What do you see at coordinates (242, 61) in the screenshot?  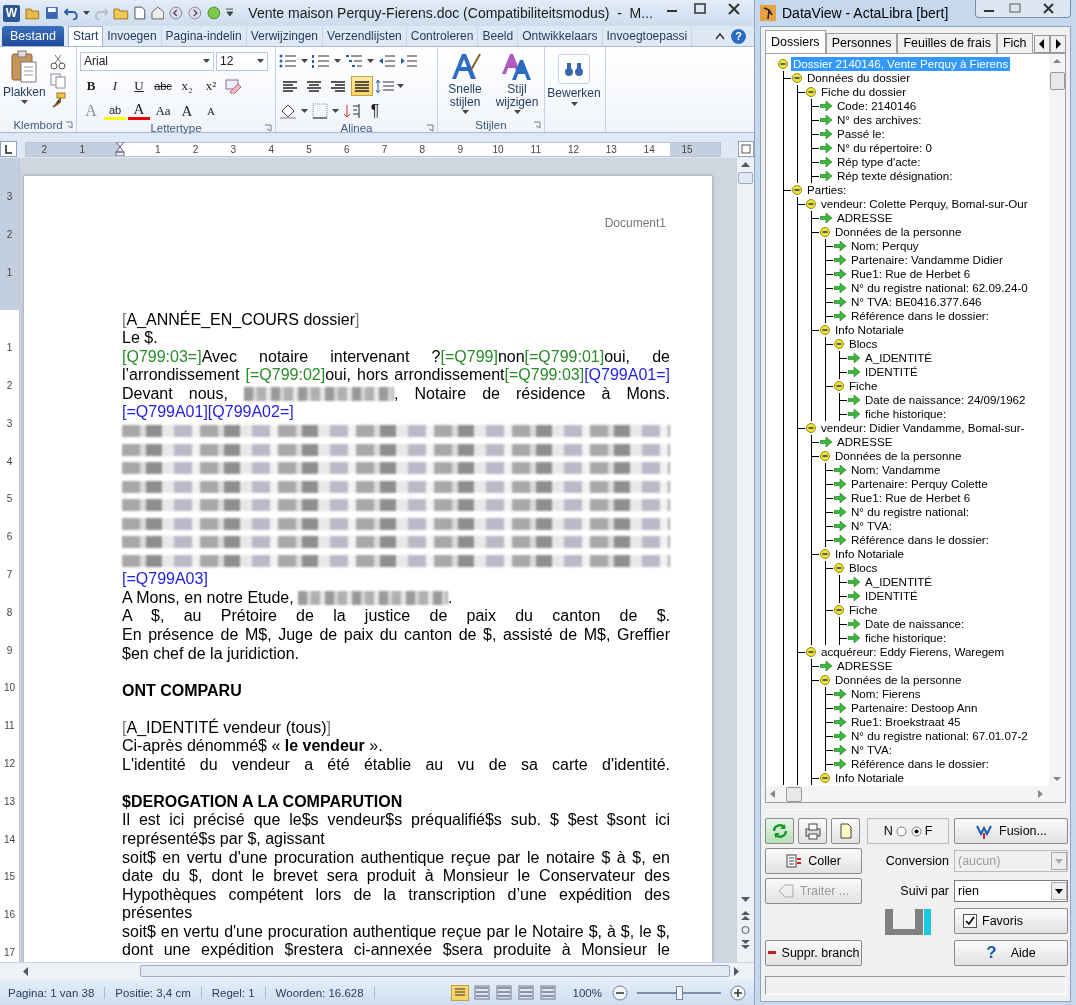 I see `font-size-field: 12` at bounding box center [242, 61].